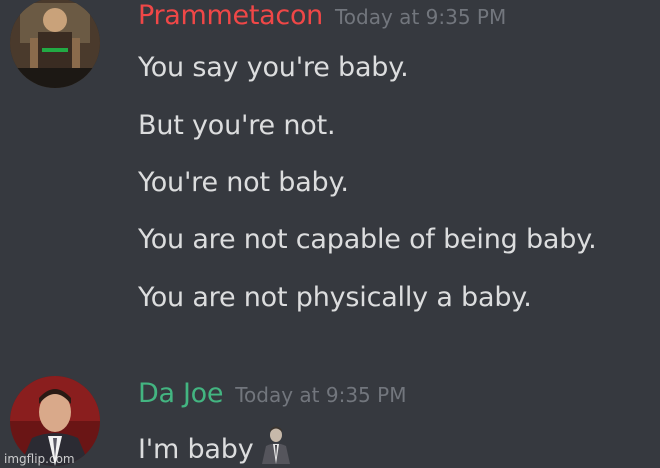 This screenshot has width=660, height=468. Describe the element at coordinates (335, 297) in the screenshot. I see `message-text: You are not physically a baby.` at that location.